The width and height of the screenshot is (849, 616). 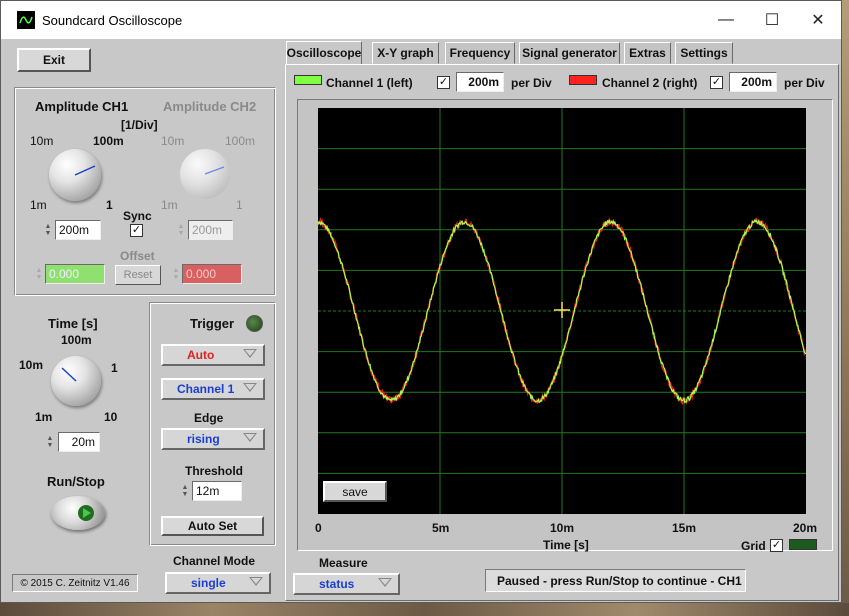 I want to click on trigger-mode-dropdown: Auto, so click(x=213, y=355).